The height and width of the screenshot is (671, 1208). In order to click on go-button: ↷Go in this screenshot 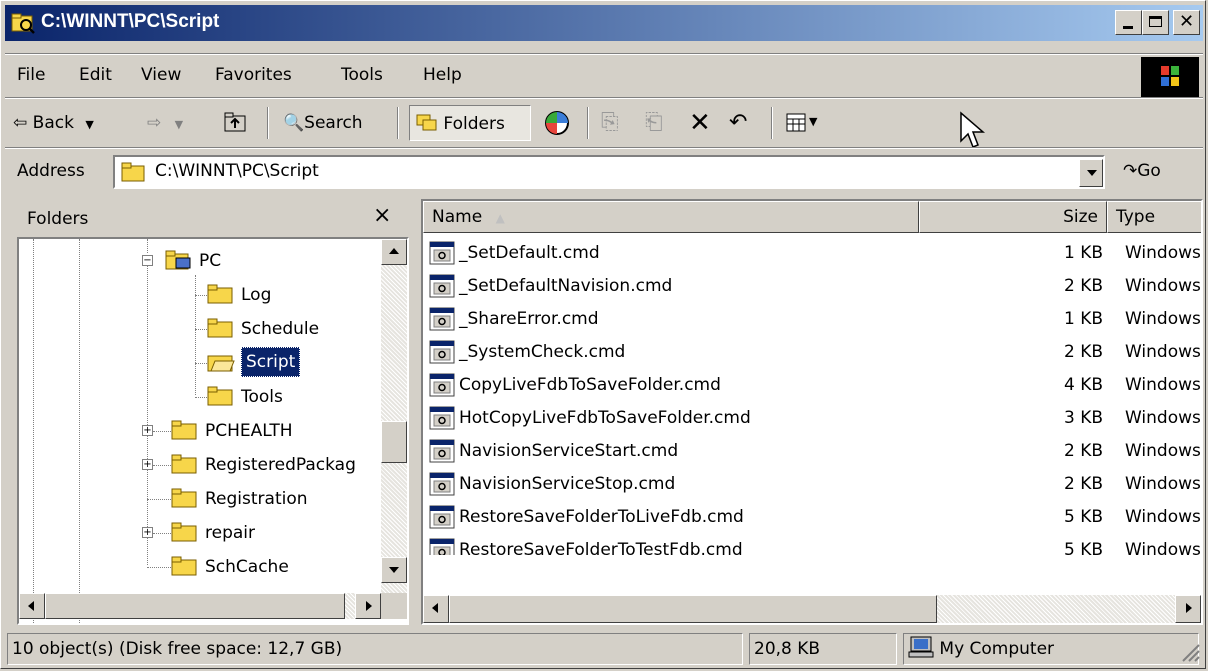, I will do `click(1142, 171)`.